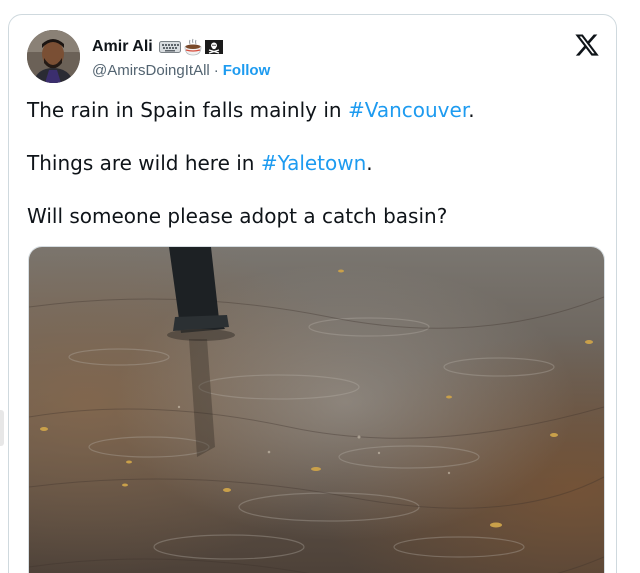 Image resolution: width=640 pixels, height=573 pixels. Describe the element at coordinates (169, 47) in the screenshot. I see `keyboard-icon` at that location.